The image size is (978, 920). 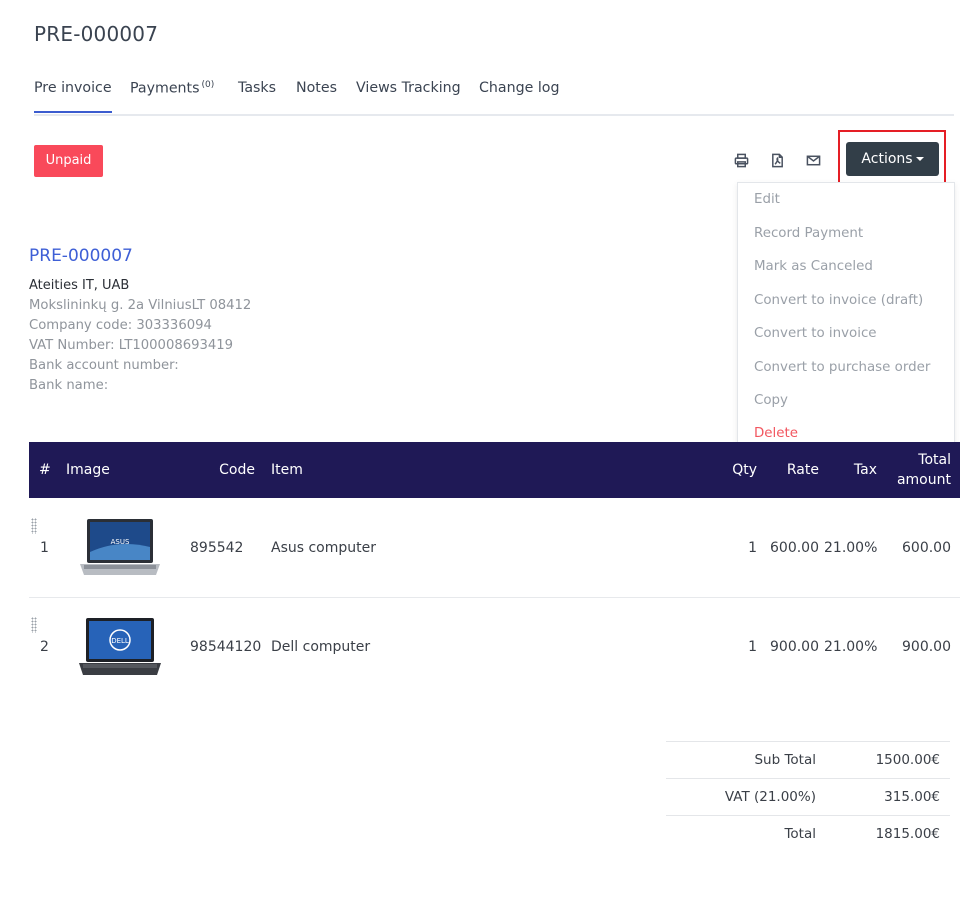 What do you see at coordinates (494, 597) in the screenshot?
I see `row-divider` at bounding box center [494, 597].